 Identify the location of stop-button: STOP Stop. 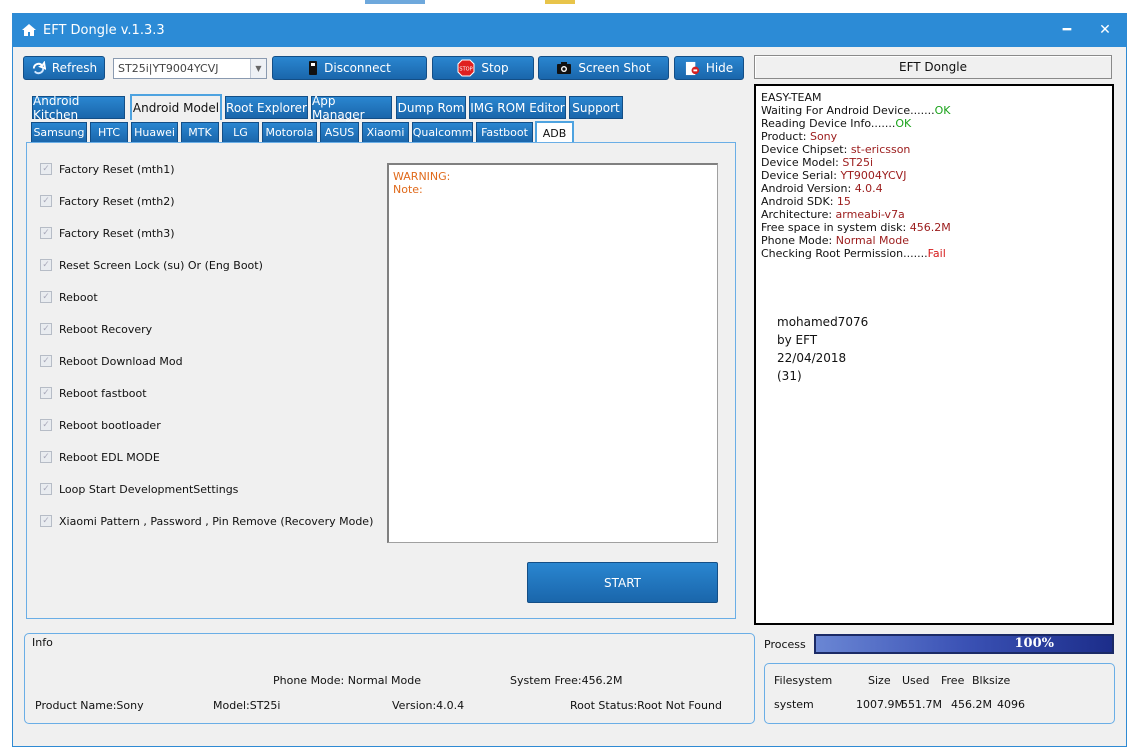
(483, 68).